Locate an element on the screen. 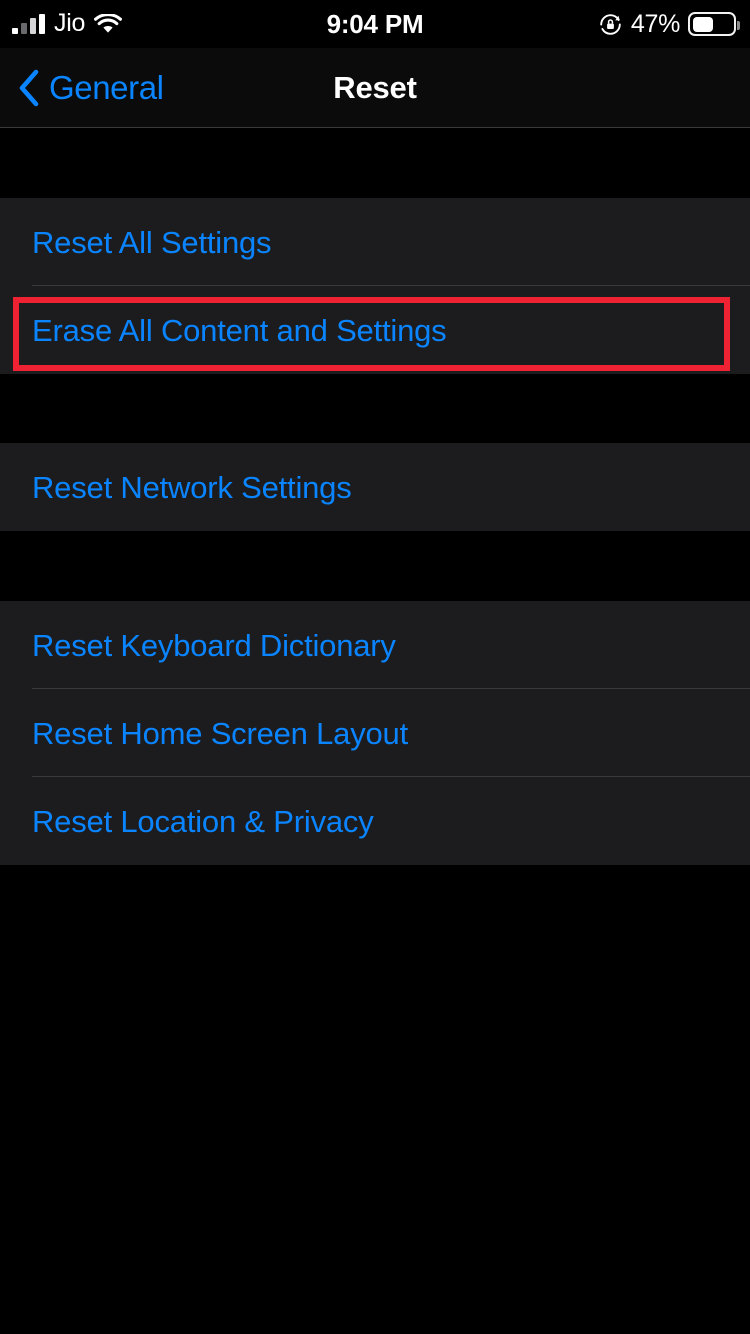  navigation-bar: General Reset is located at coordinates (375, 88).